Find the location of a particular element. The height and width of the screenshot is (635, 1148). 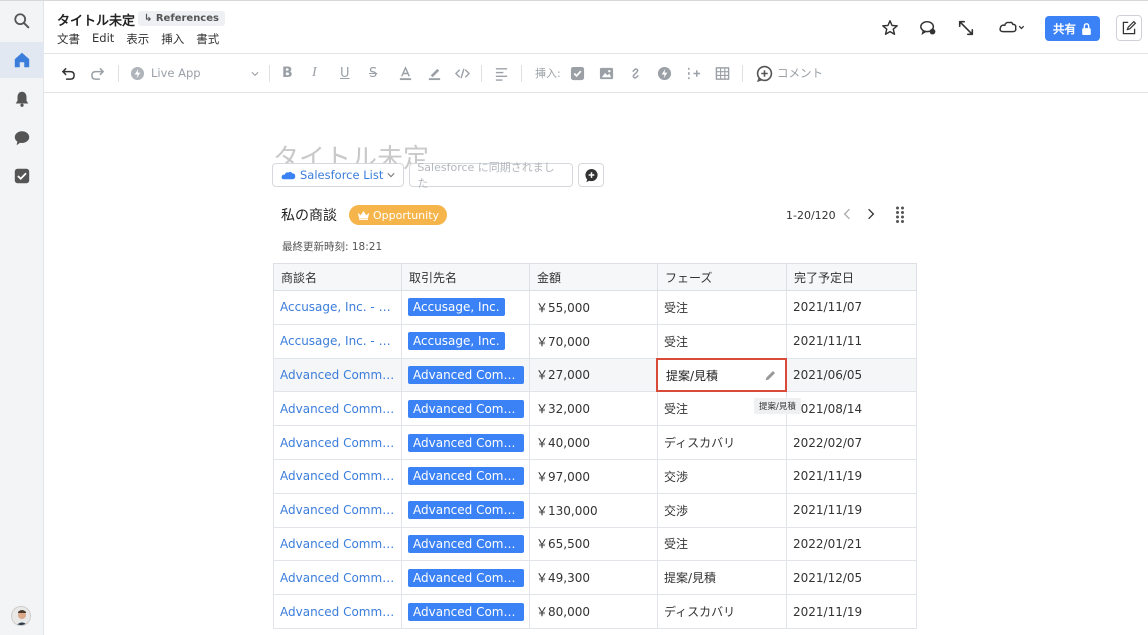

avatar is located at coordinates (21, 616).